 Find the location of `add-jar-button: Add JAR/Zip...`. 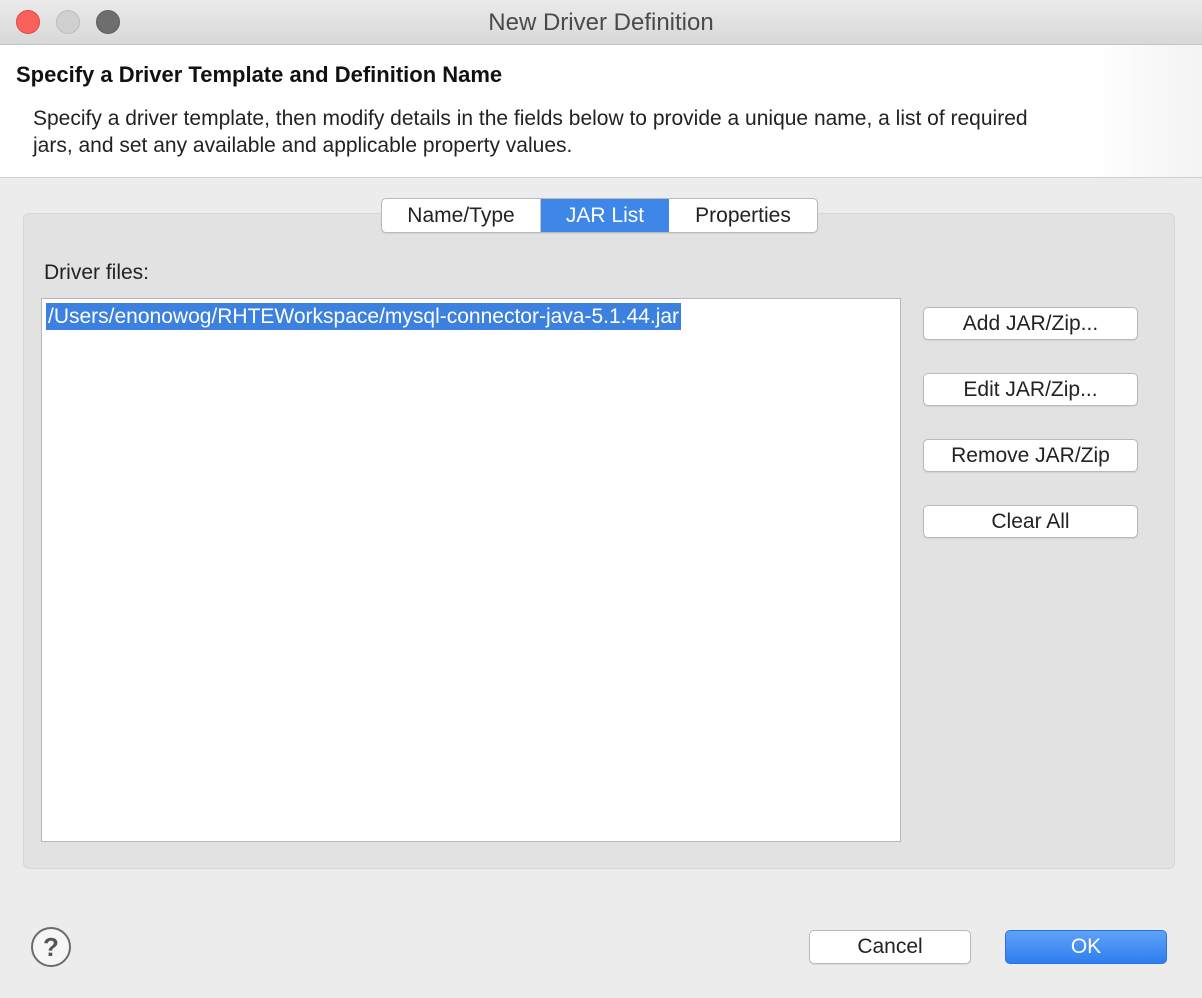

add-jar-button: Add JAR/Zip... is located at coordinates (1030, 323).